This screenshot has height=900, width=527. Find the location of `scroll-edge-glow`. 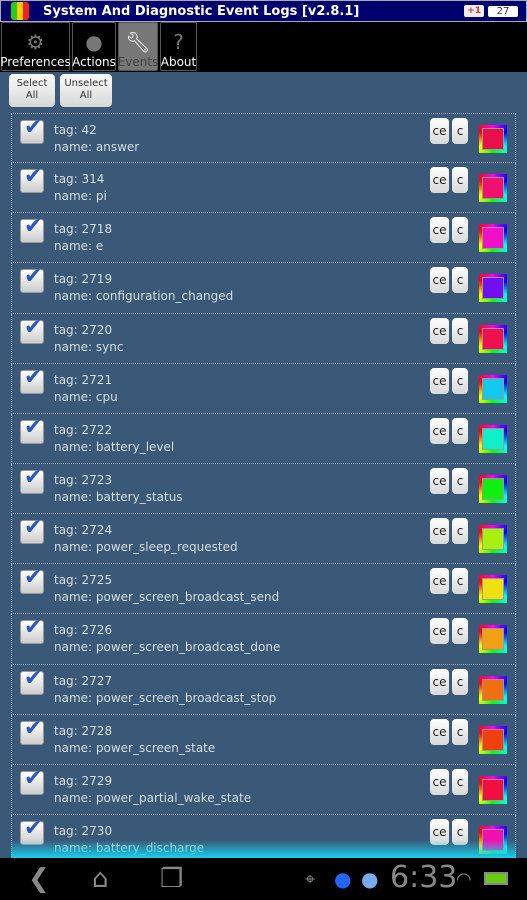

scroll-edge-glow is located at coordinates (263, 849).